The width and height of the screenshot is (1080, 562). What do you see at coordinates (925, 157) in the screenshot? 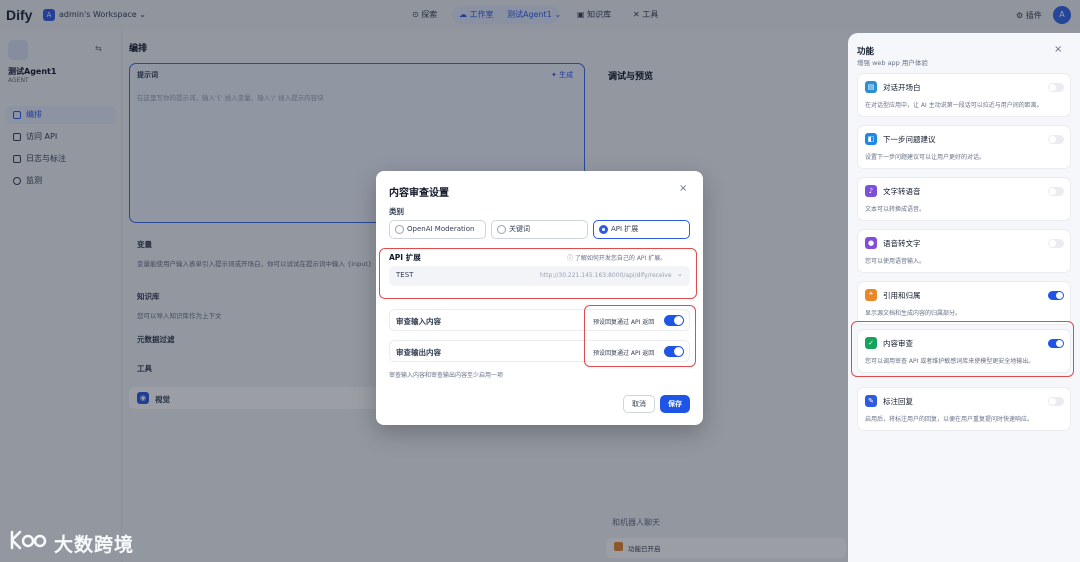
I see `feature-desc: 设置下一步问题建议可以让用户更好的对话。` at bounding box center [925, 157].